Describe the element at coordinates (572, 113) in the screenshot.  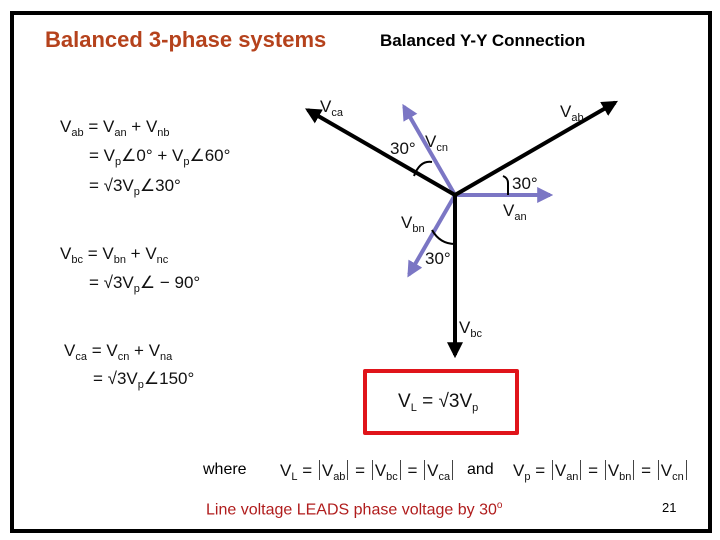
I see `label-vab: Vab` at that location.